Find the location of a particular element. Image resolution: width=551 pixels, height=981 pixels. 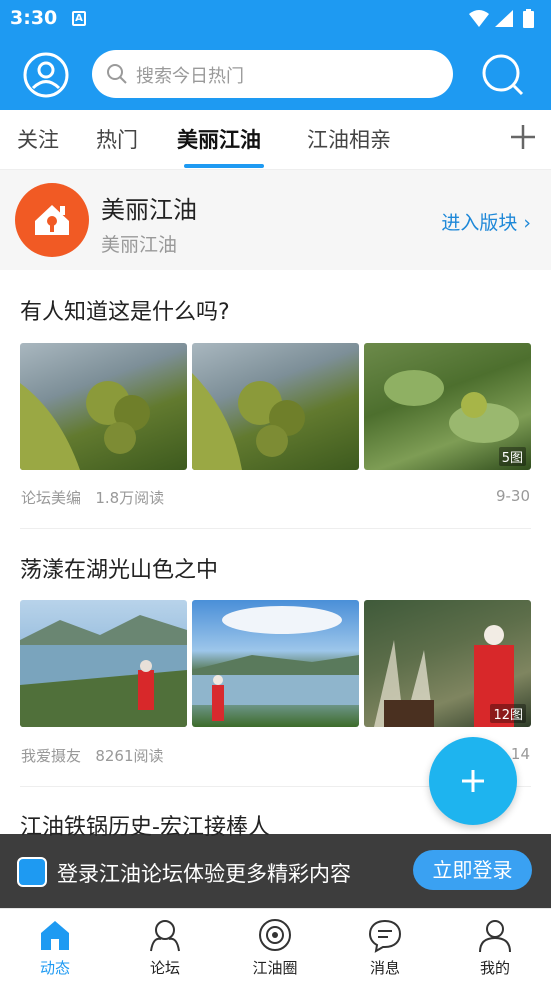

search-button is located at coordinates (503, 75).